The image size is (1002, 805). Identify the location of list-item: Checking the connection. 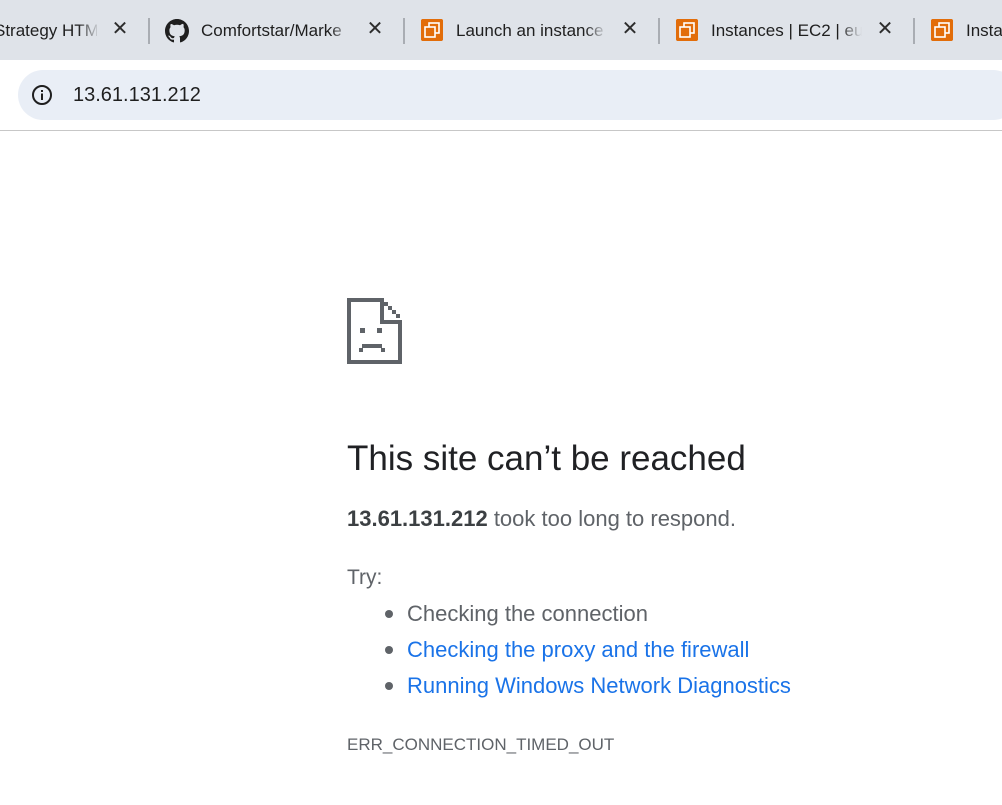
(569, 617).